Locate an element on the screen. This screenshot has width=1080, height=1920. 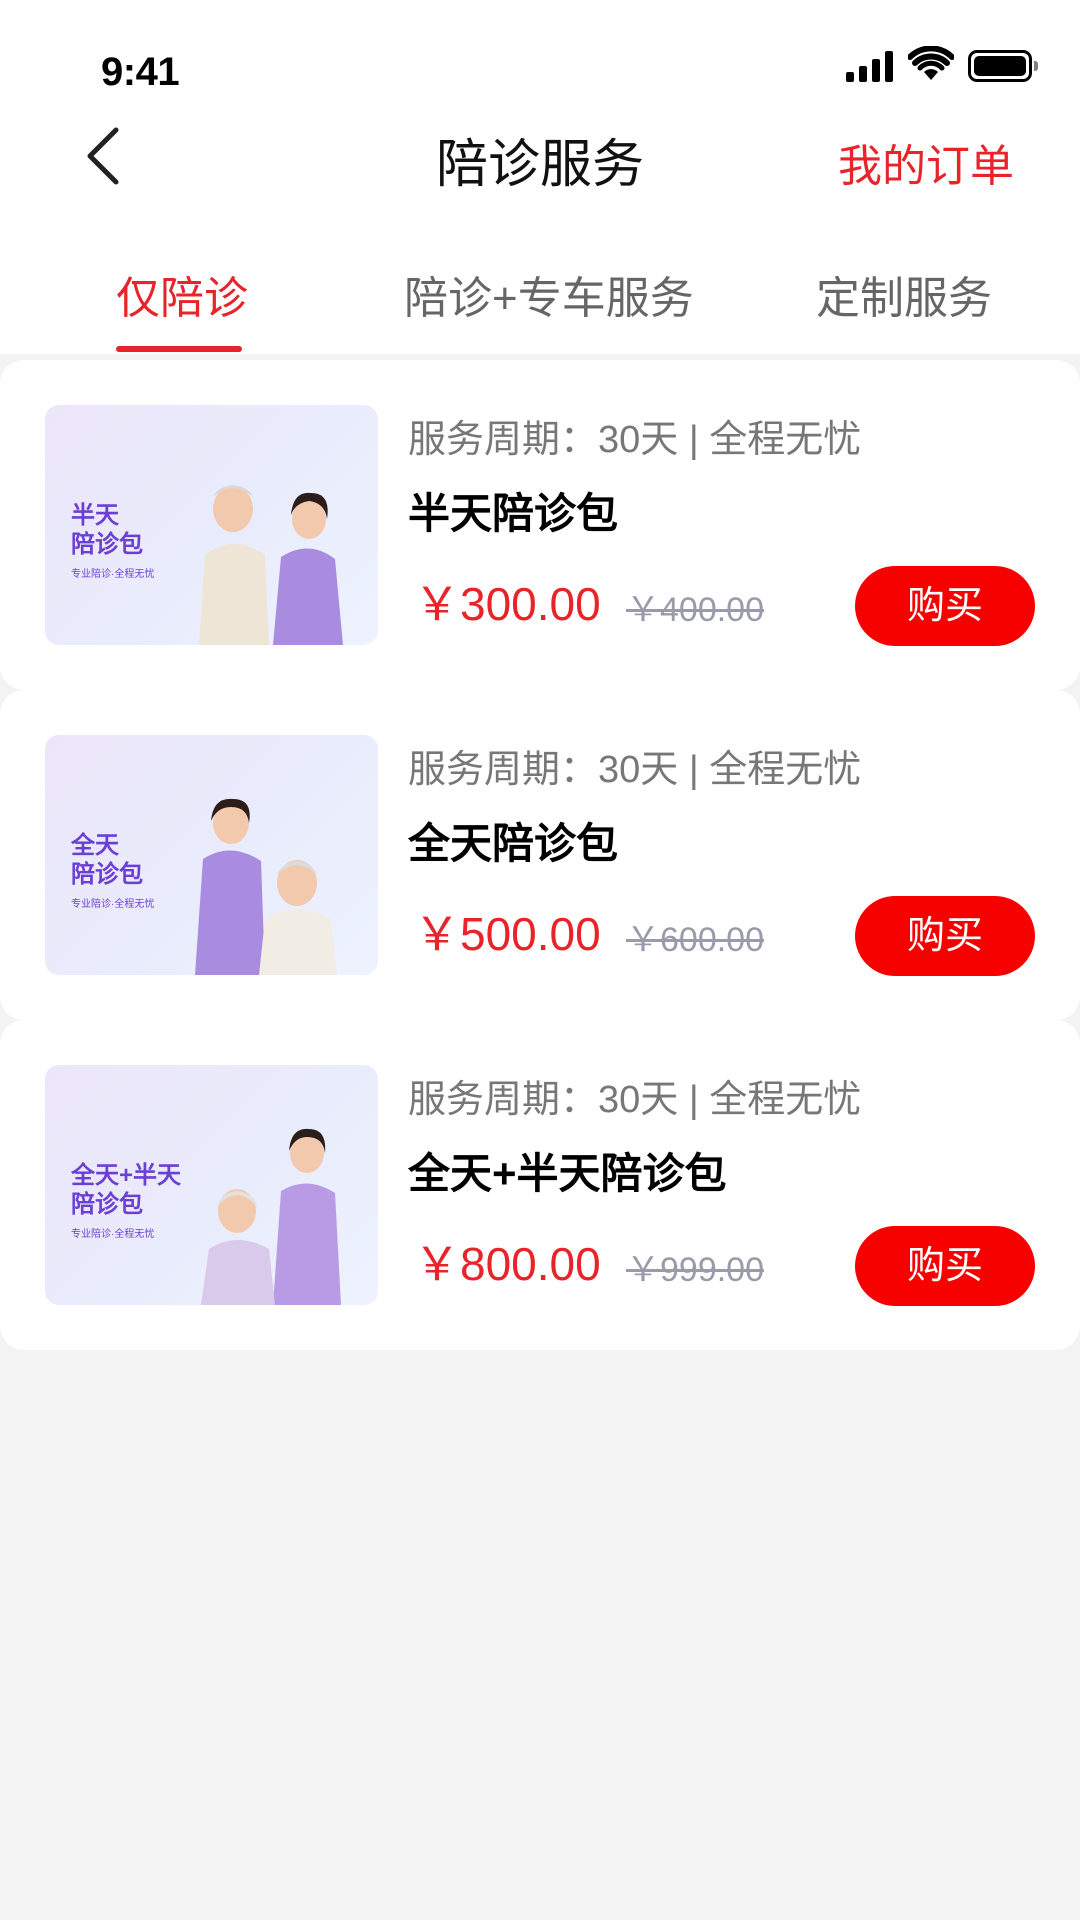
product-image: 全天+半天 陪诊包 专业陪诊·全程无忧 is located at coordinates (211, 1185).